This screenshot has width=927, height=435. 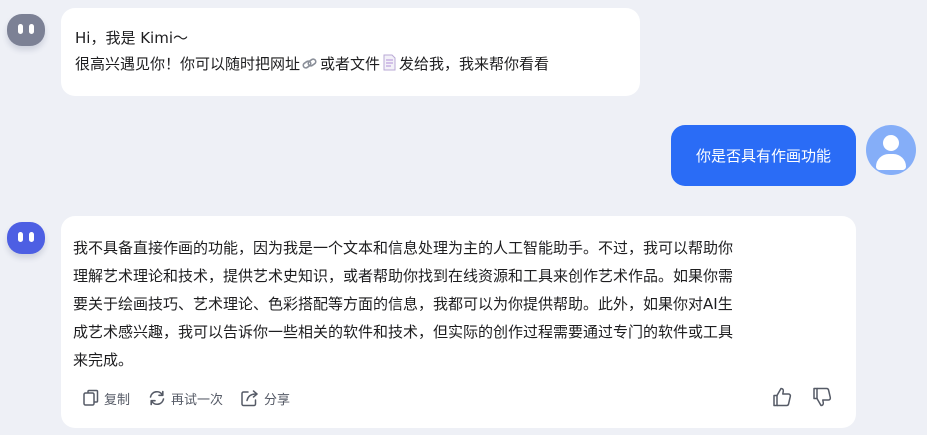 I want to click on thumbs-down-button, so click(x=822, y=398).